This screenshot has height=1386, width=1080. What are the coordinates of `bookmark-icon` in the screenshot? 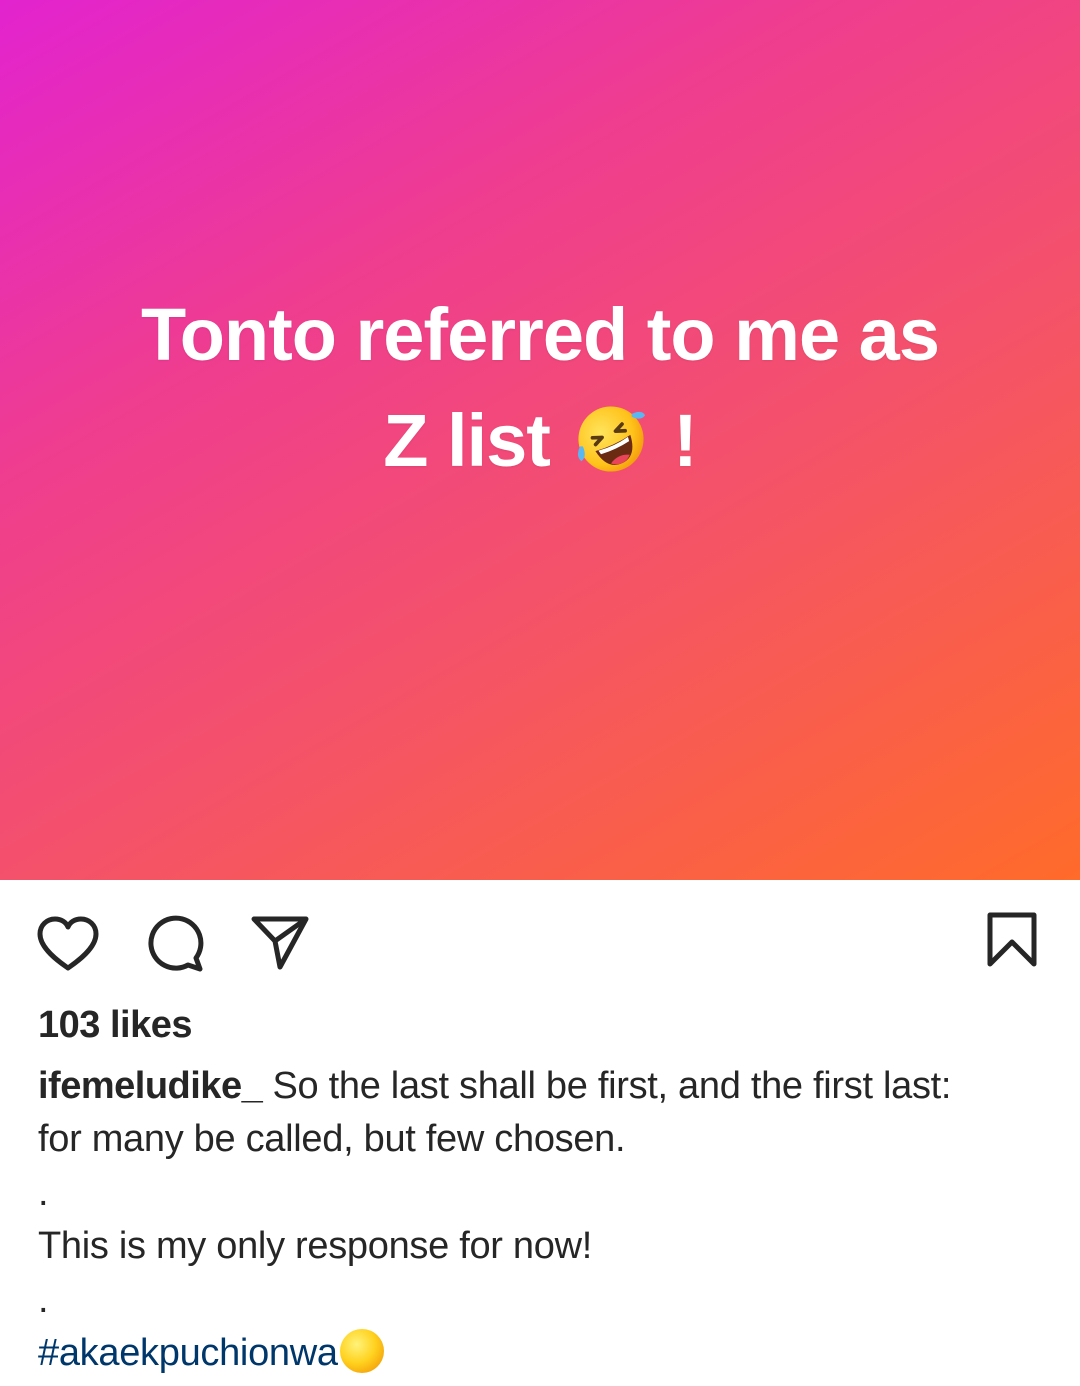 It's located at (1012, 940).